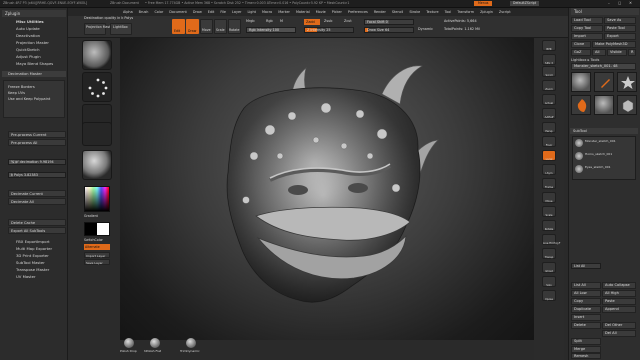  I want to click on del-other-button: Del Other, so click(619, 325).